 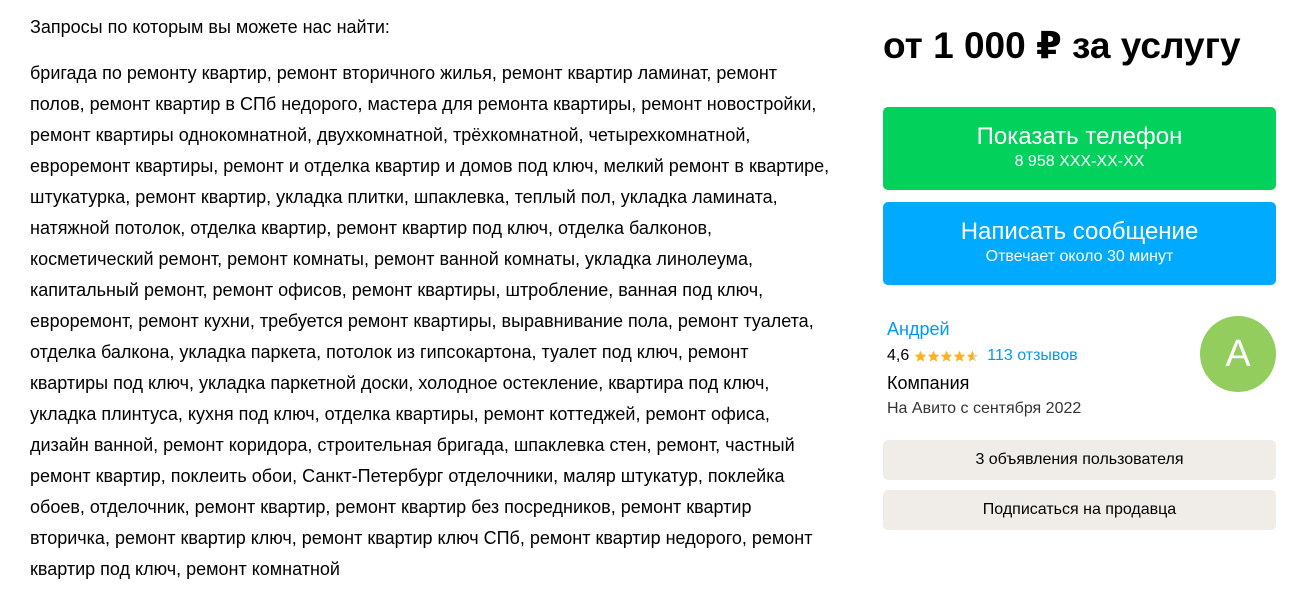 I want to click on subscribe-button: Подписаться на продавца, so click(x=1079, y=510).